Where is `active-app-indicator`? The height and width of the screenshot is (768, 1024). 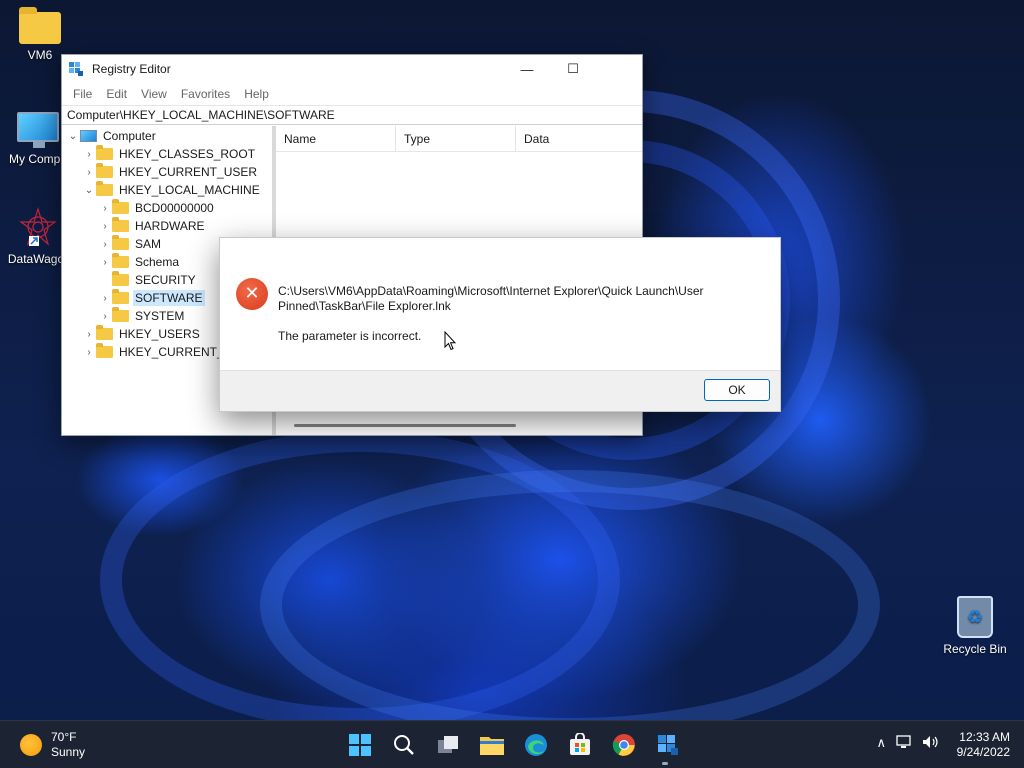
active-app-indicator is located at coordinates (665, 763).